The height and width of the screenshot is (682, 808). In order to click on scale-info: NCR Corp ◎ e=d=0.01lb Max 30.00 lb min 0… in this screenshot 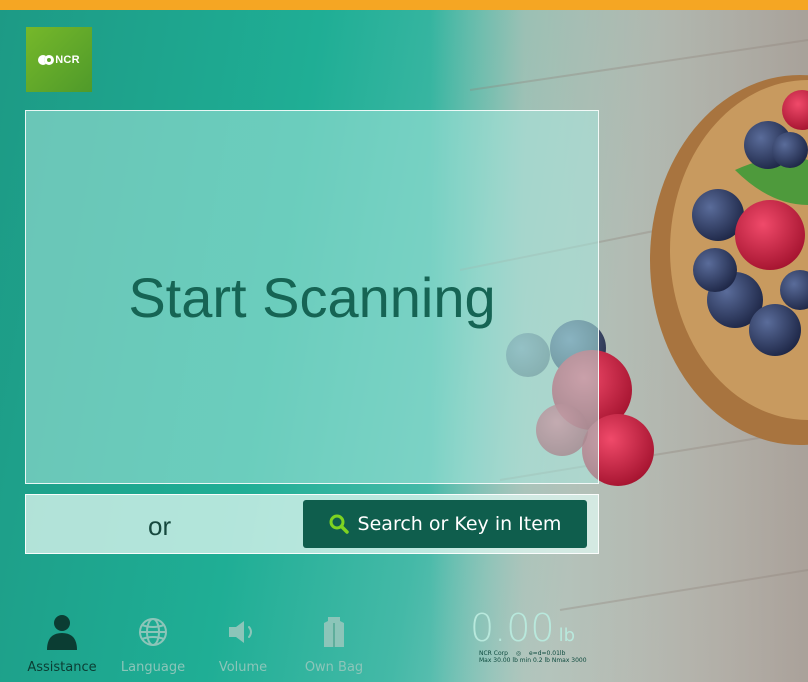, I will do `click(549, 657)`.